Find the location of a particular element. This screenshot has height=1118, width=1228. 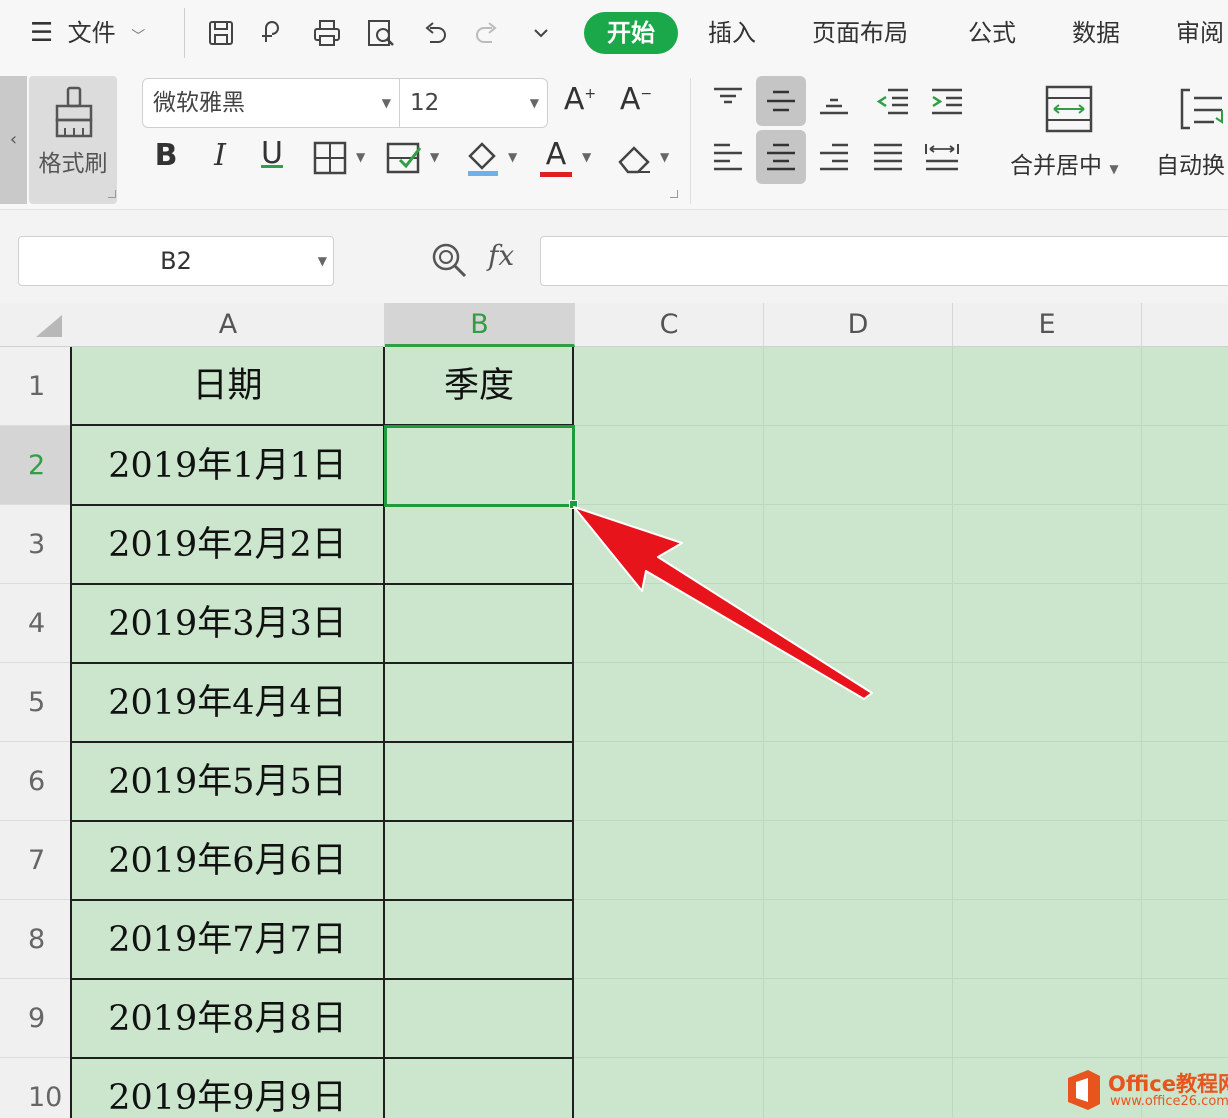

tab-page-layout: 页面布局 is located at coordinates (860, 33).